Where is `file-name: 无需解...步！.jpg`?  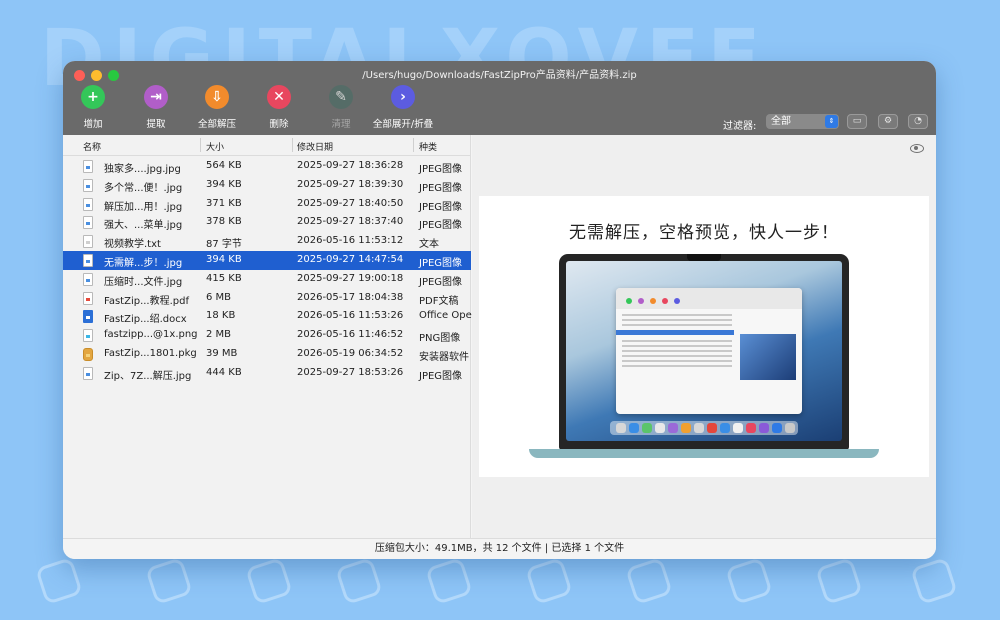
file-name: 无需解...步！.jpg is located at coordinates (143, 263).